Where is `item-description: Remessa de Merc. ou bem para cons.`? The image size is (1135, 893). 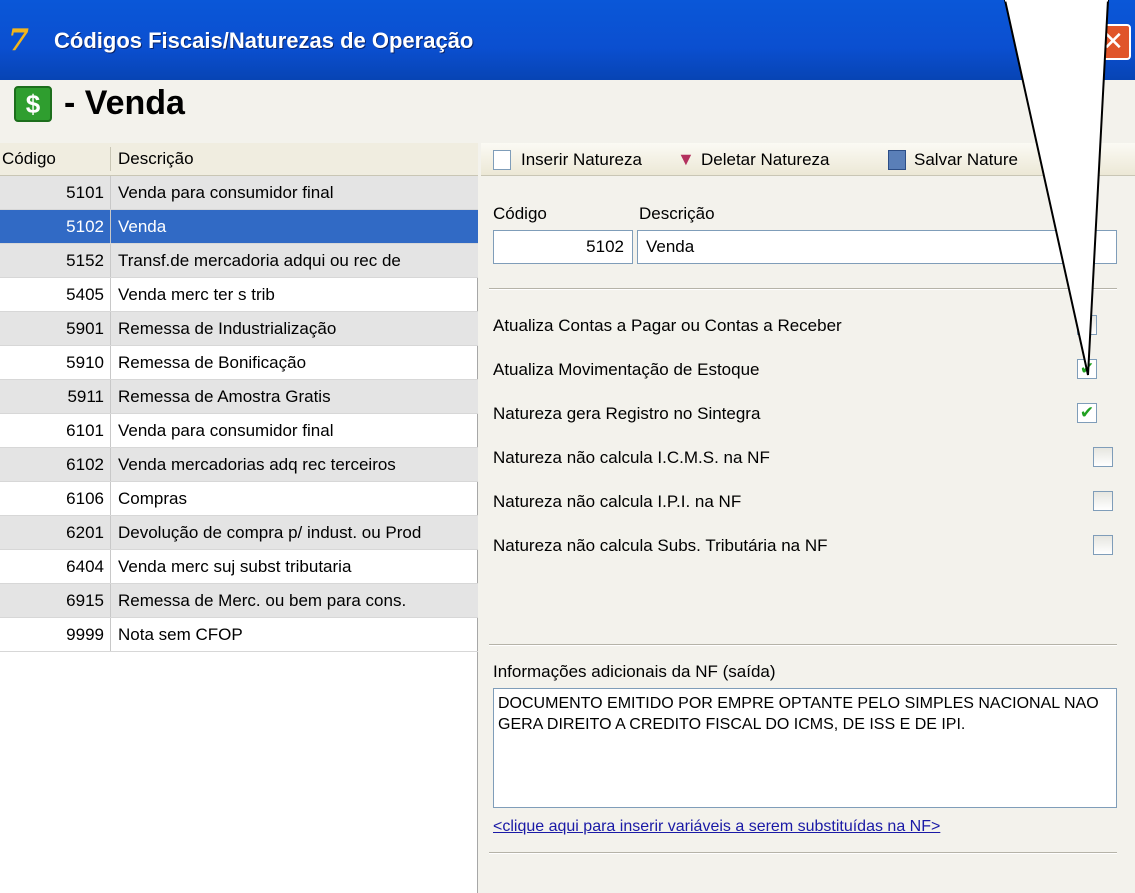
item-description: Remessa de Merc. ou bem para cons. is located at coordinates (262, 600).